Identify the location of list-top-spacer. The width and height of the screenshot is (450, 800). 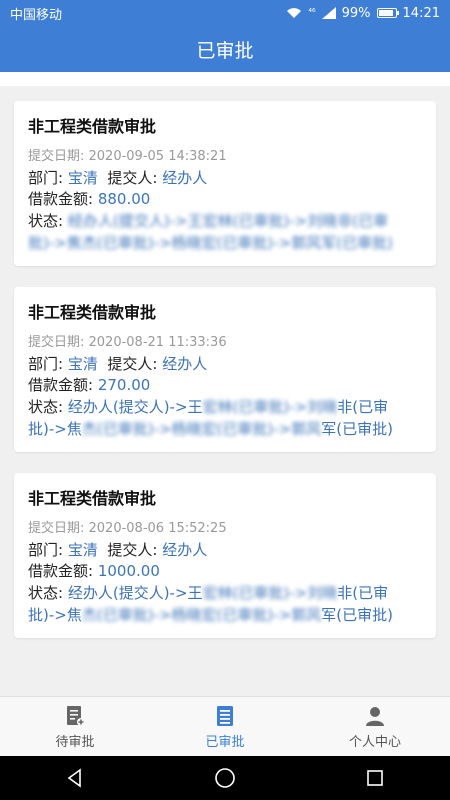
(225, 79).